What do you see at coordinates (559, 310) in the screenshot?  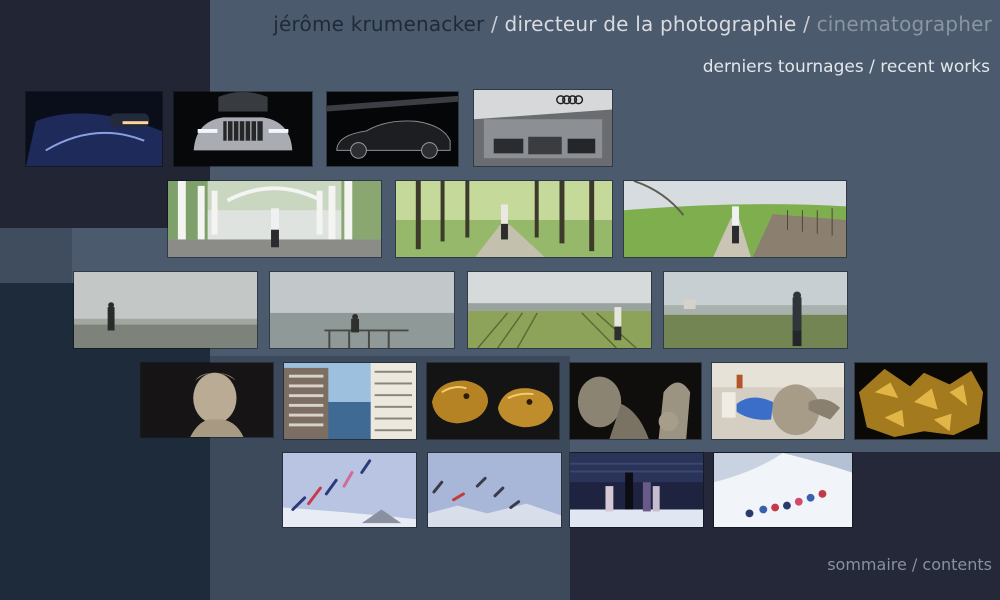 I see `thumbnail-woman-vineyard-hill` at bounding box center [559, 310].